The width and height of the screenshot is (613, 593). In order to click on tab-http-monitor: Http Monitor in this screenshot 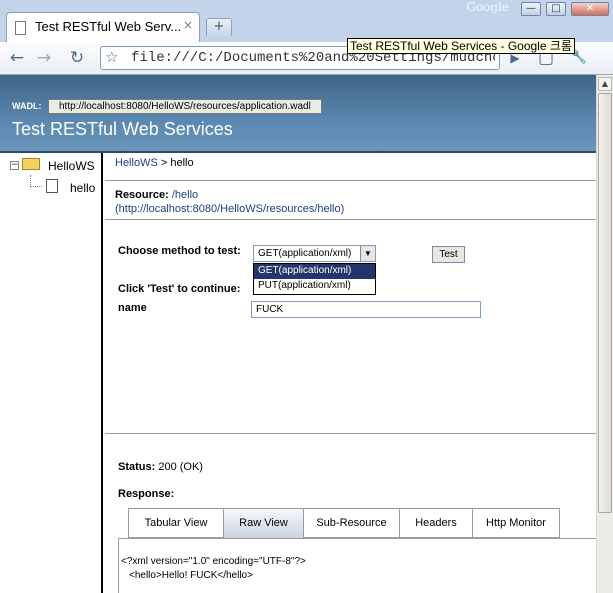, I will do `click(516, 523)`.